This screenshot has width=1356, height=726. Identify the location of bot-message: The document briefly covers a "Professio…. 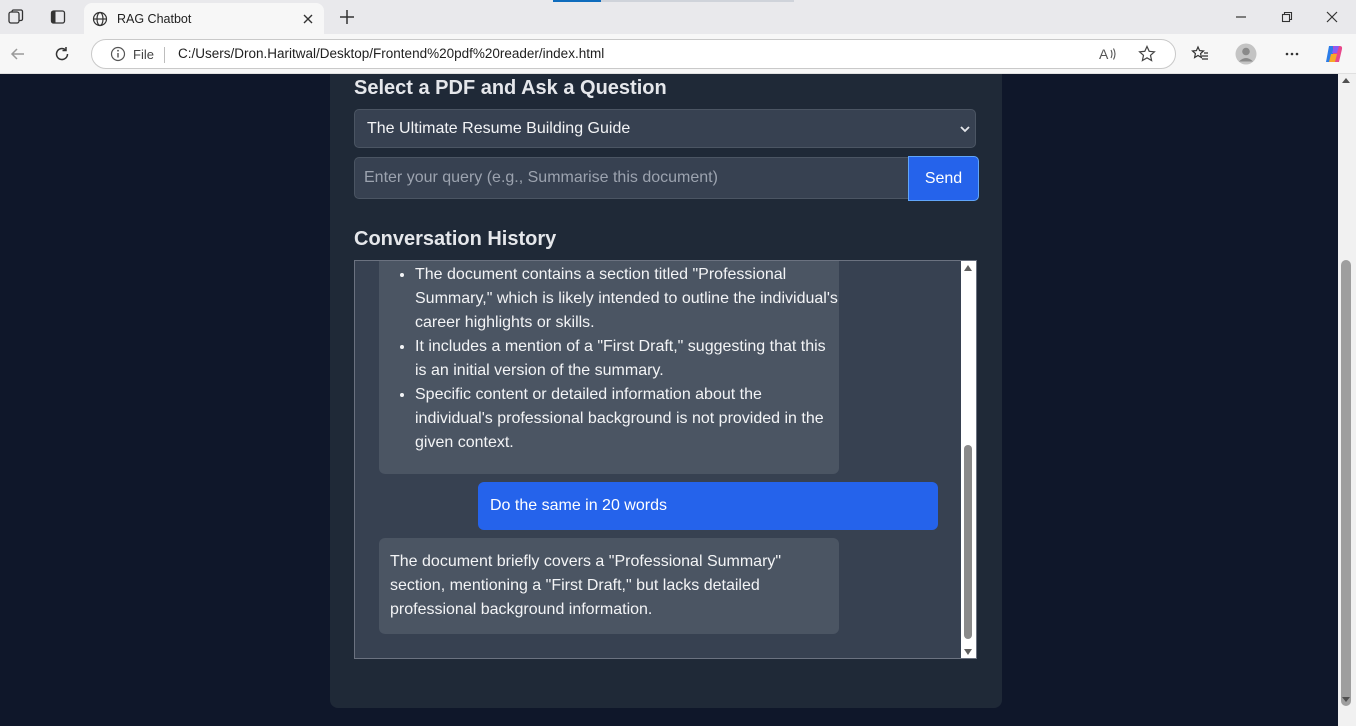
(609, 586).